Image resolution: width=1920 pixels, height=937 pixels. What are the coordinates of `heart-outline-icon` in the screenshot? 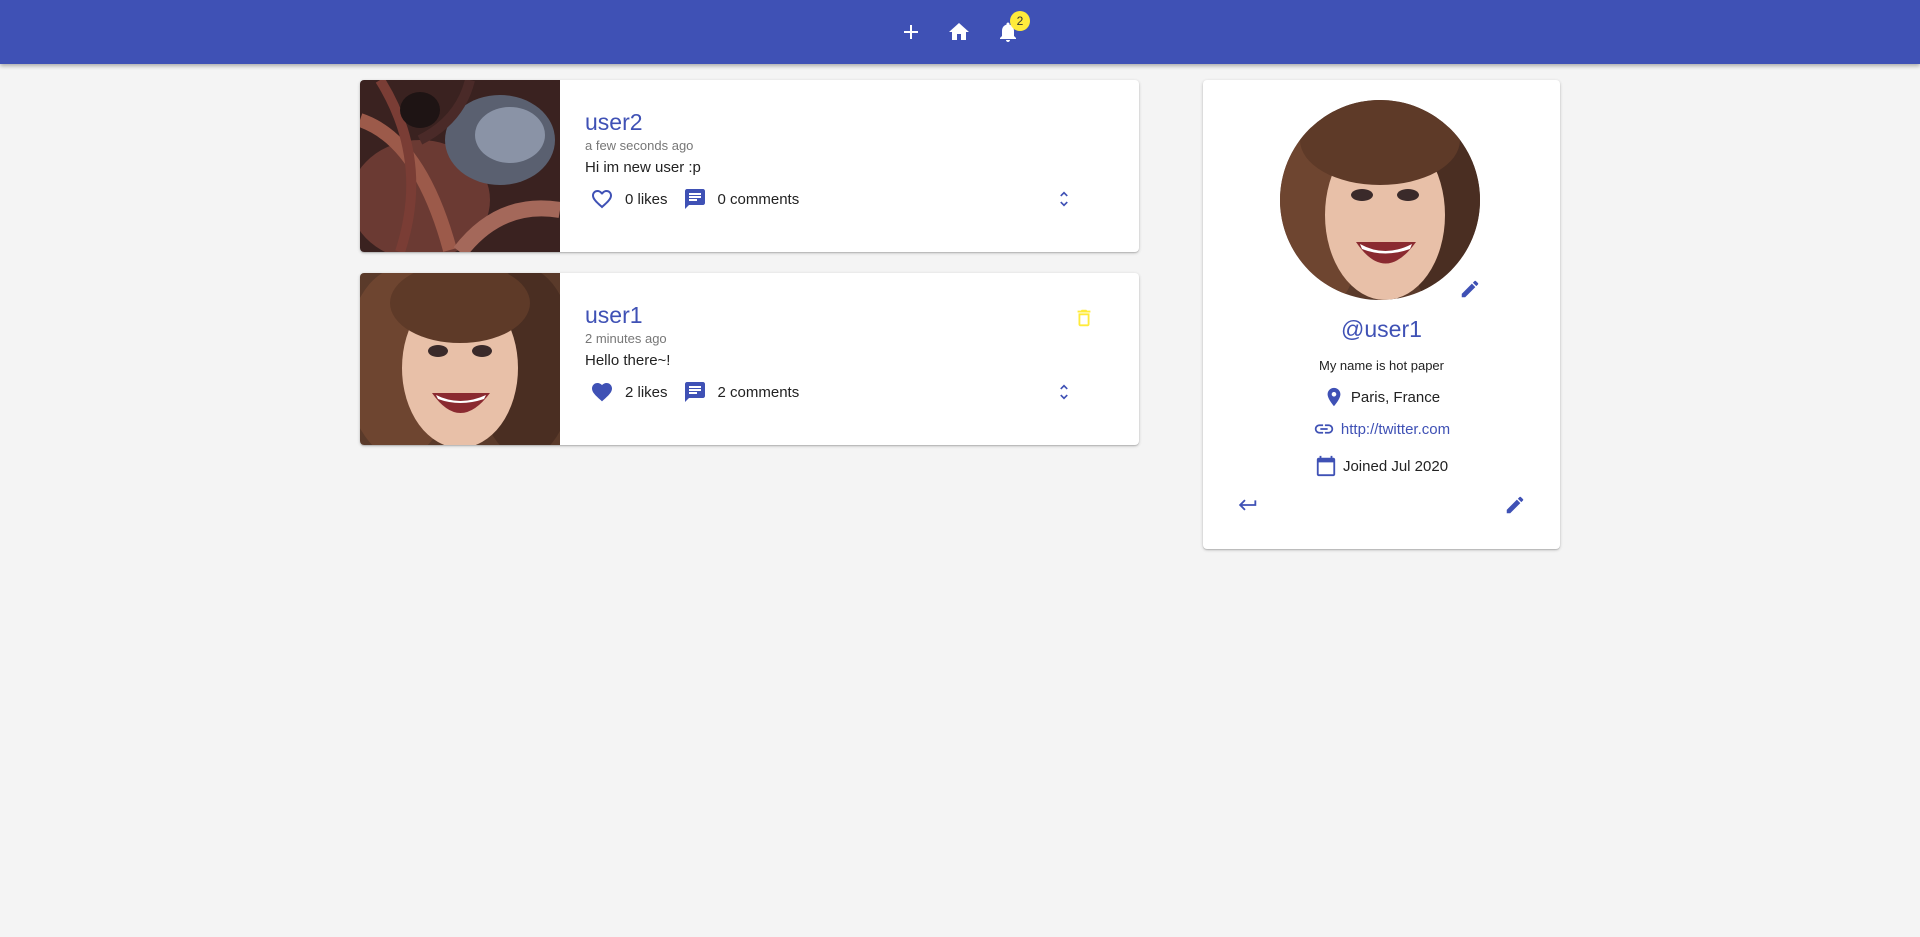 It's located at (602, 199).